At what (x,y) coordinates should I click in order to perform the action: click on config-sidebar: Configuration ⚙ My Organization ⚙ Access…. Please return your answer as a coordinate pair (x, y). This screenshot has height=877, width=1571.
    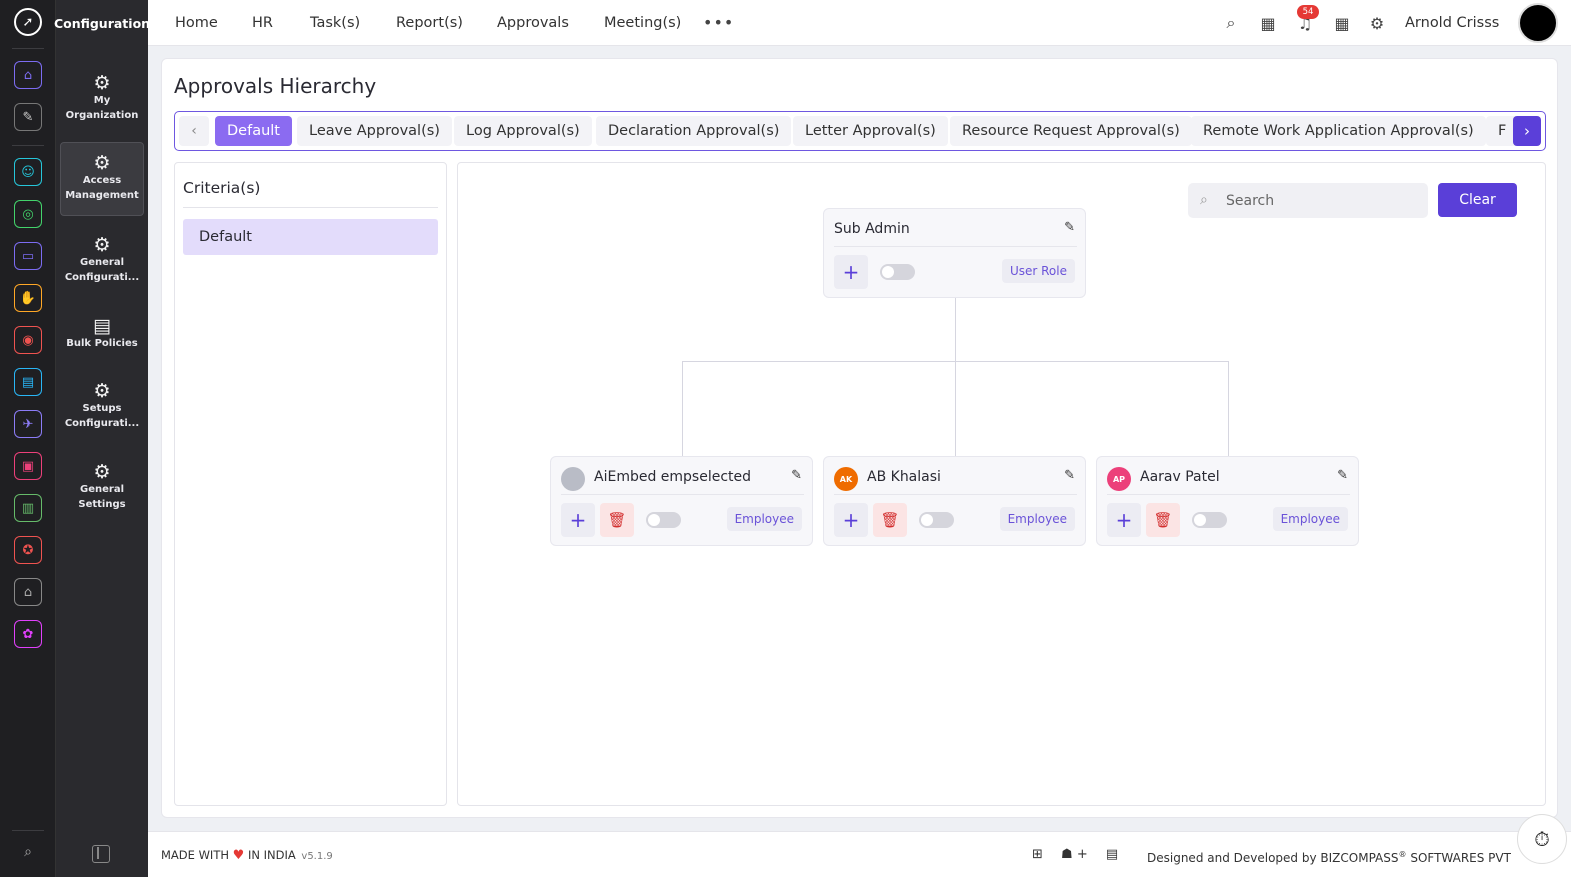
    Looking at the image, I should click on (102, 438).